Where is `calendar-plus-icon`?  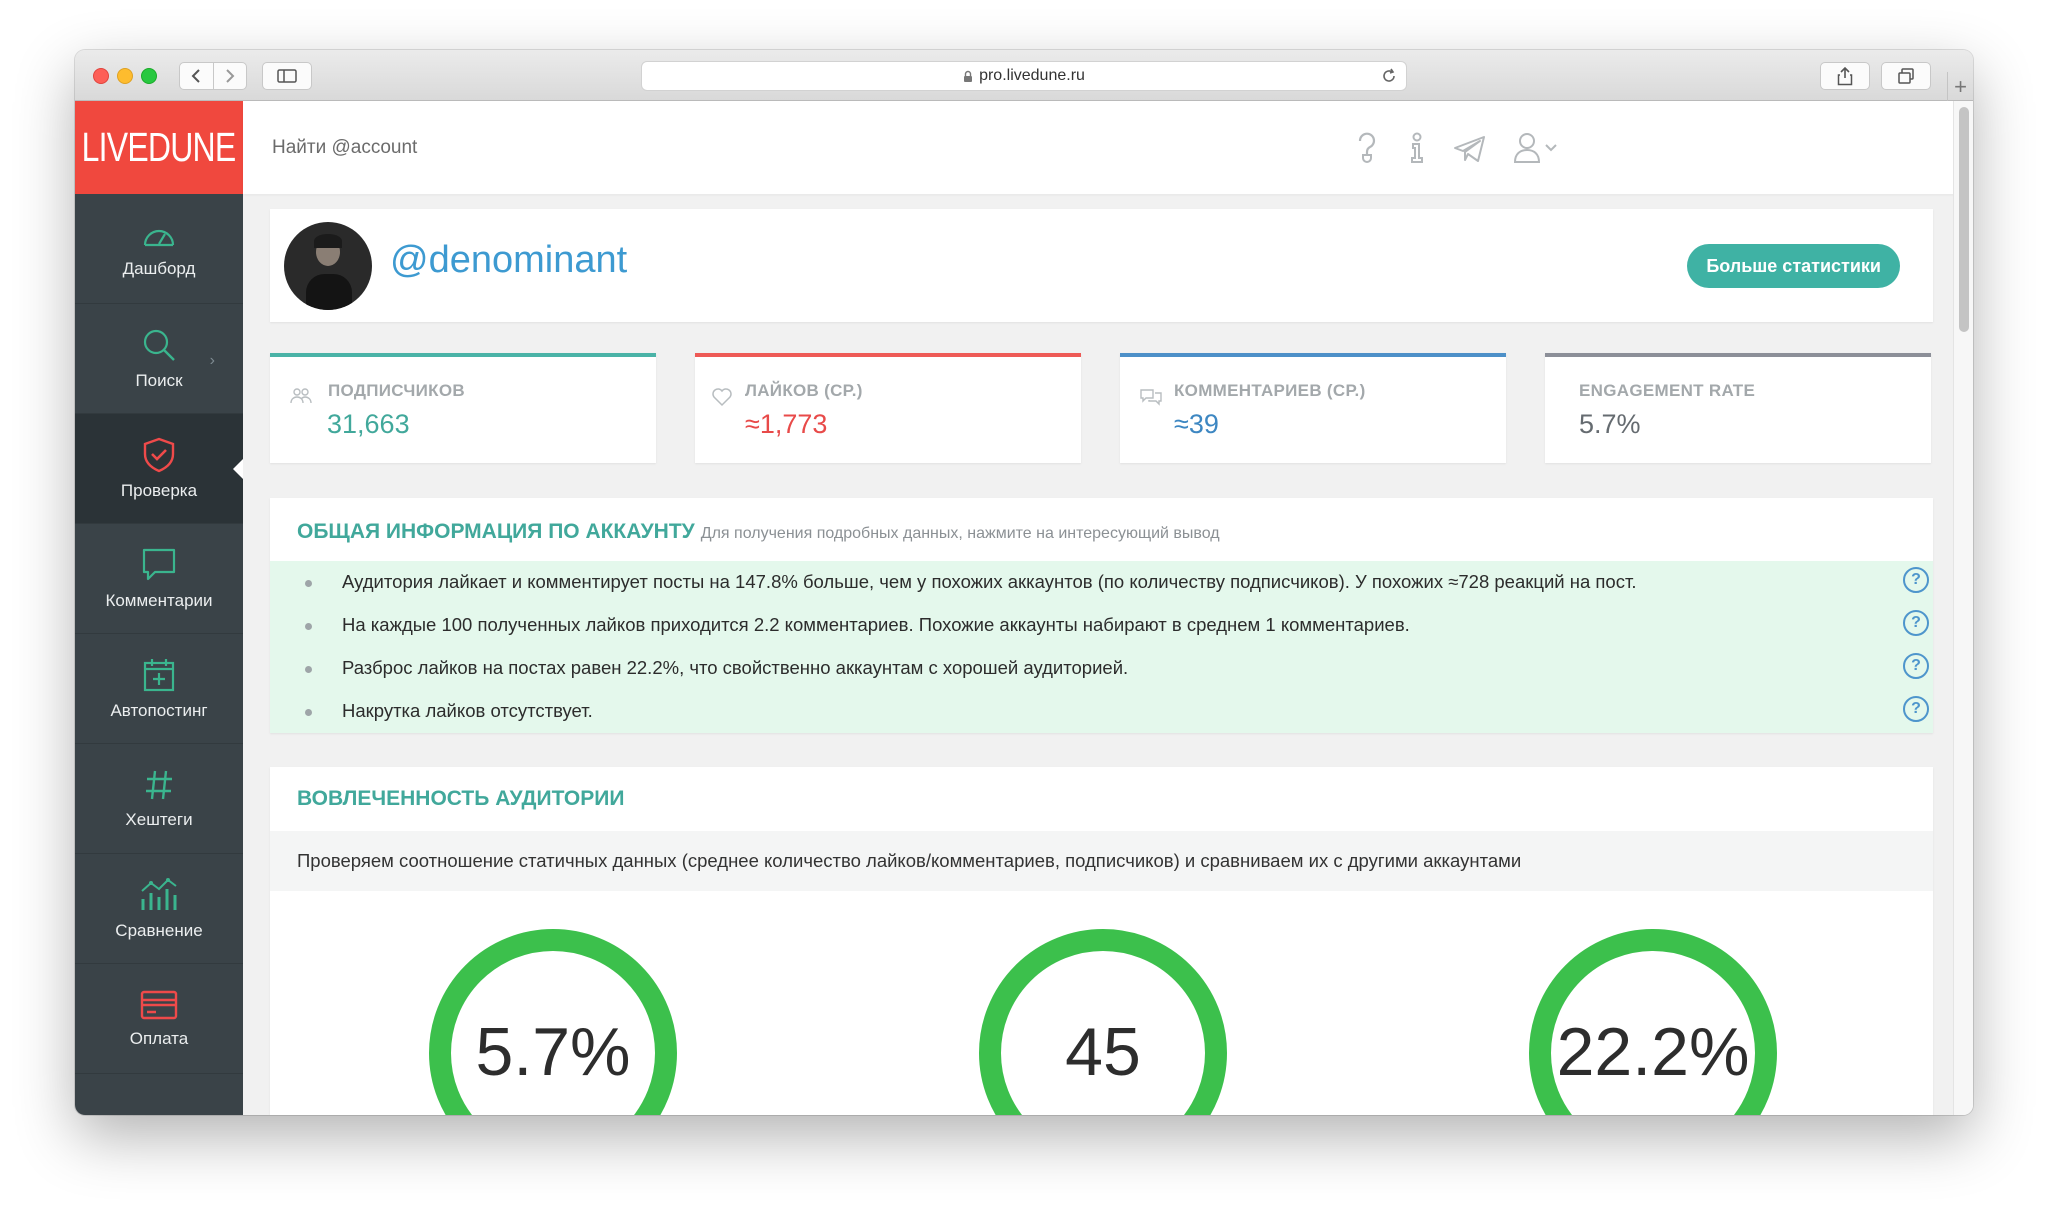
calendar-plus-icon is located at coordinates (159, 674).